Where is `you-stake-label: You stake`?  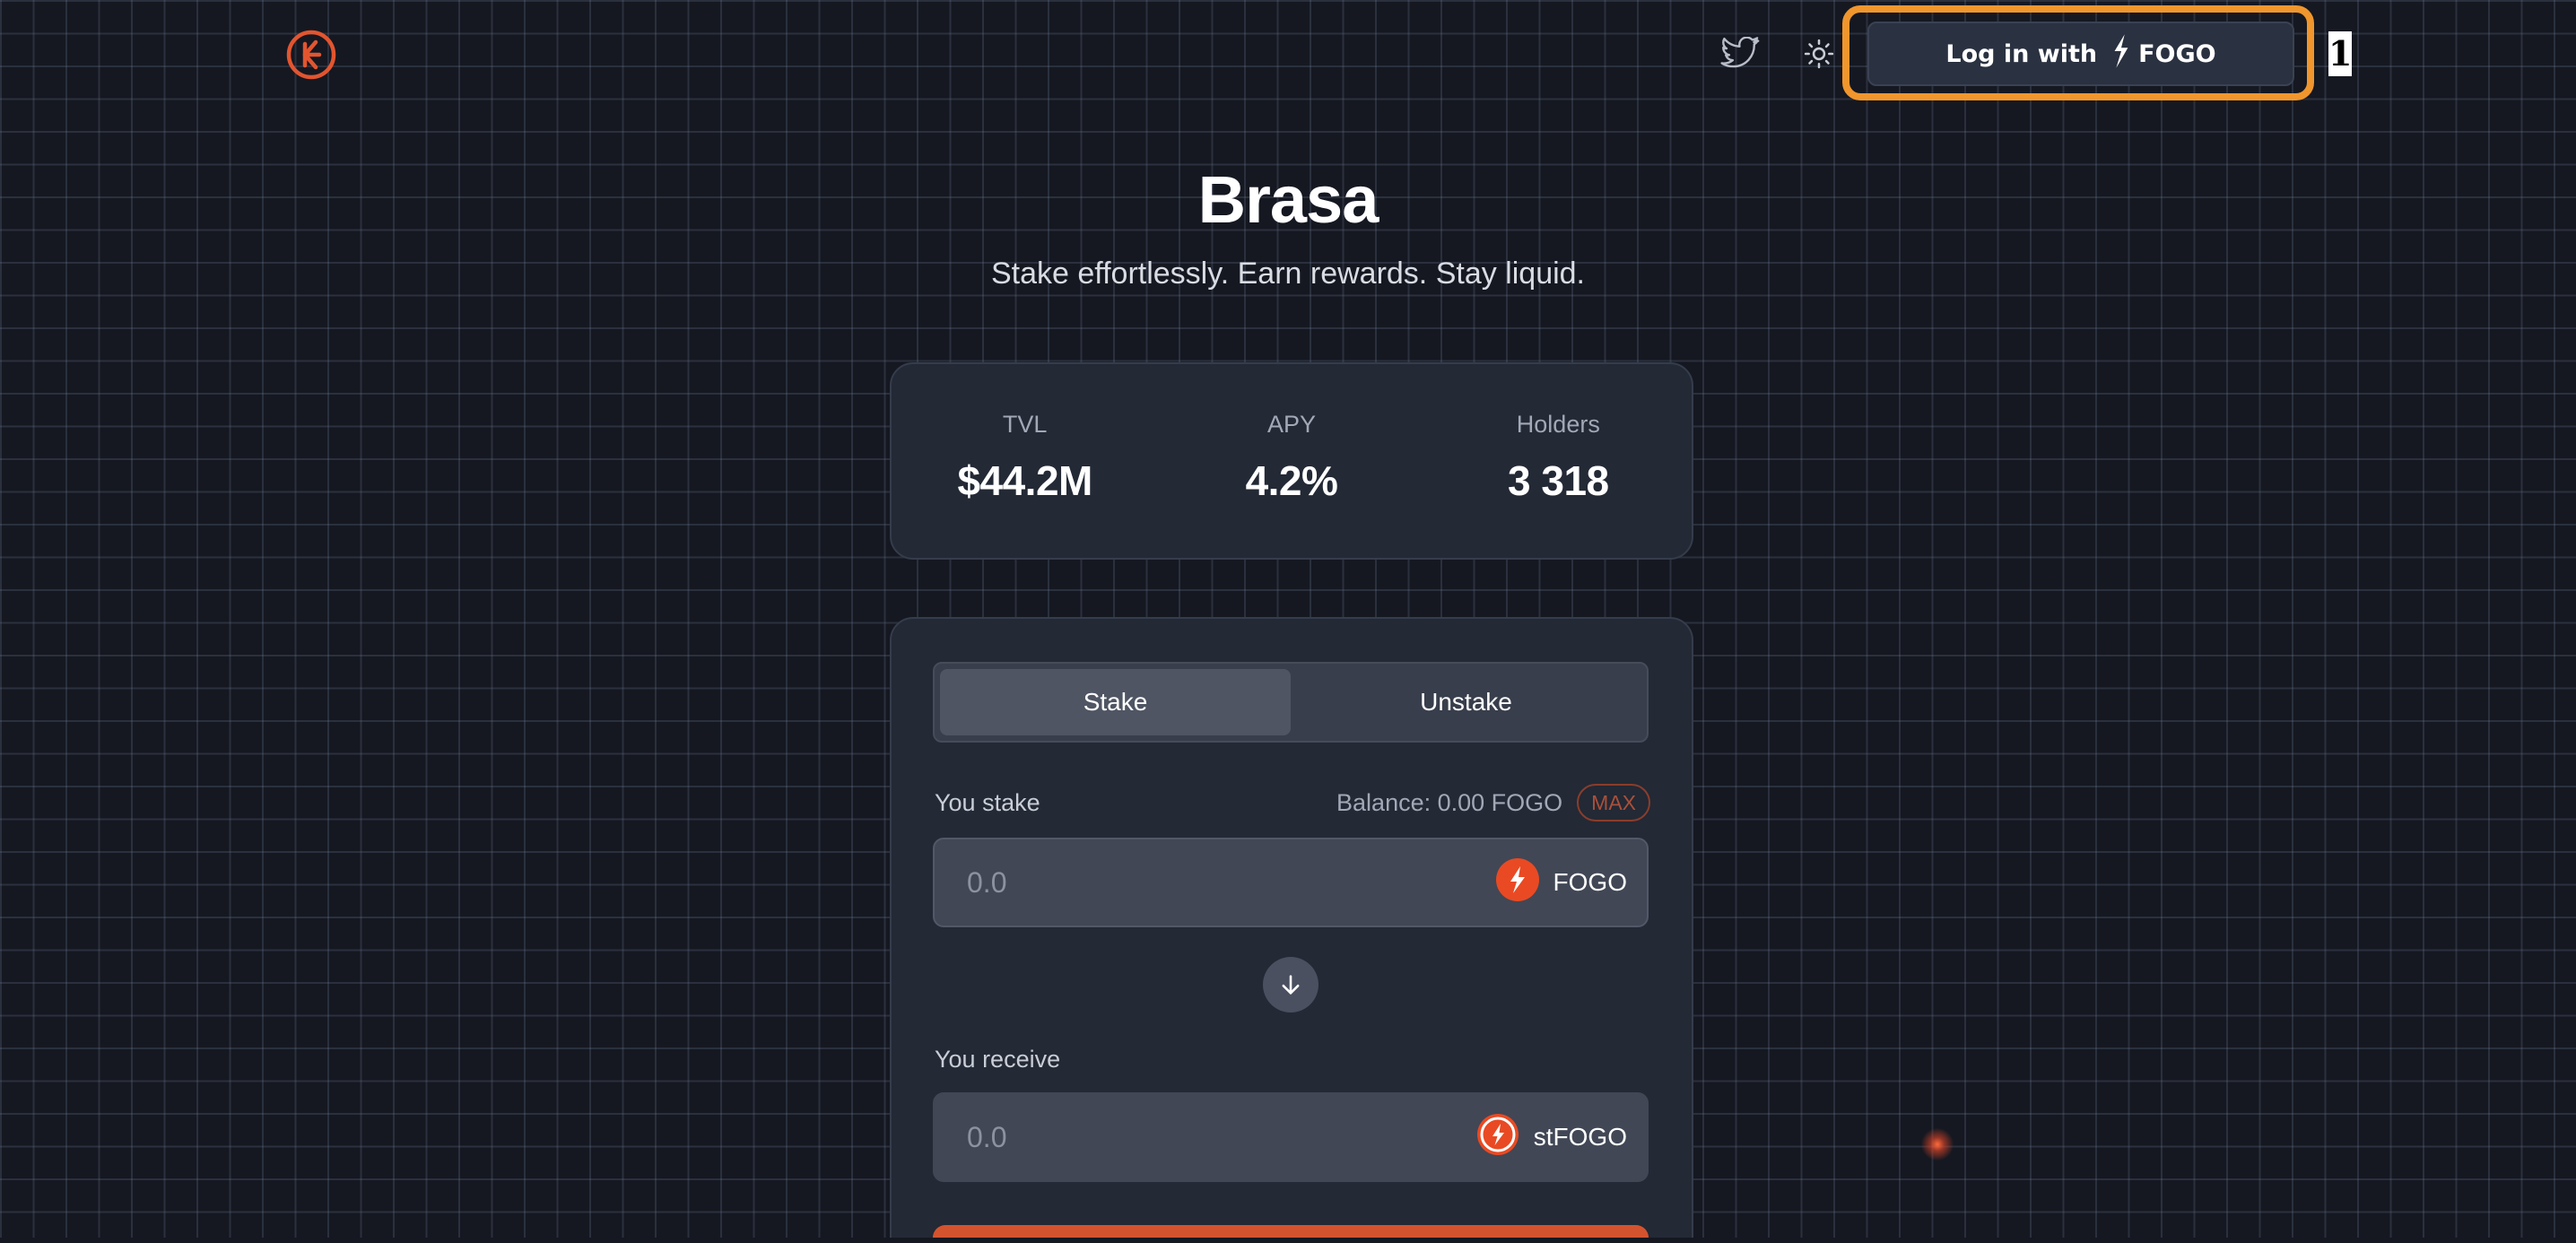 you-stake-label: You stake is located at coordinates (987, 802).